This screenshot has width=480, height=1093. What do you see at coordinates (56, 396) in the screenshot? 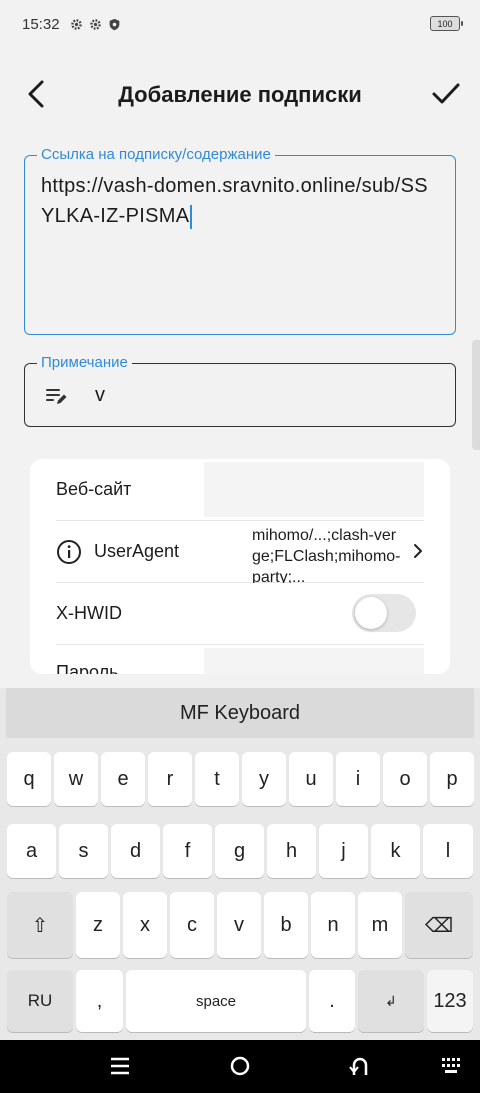
I see `edit-note-icon` at bounding box center [56, 396].